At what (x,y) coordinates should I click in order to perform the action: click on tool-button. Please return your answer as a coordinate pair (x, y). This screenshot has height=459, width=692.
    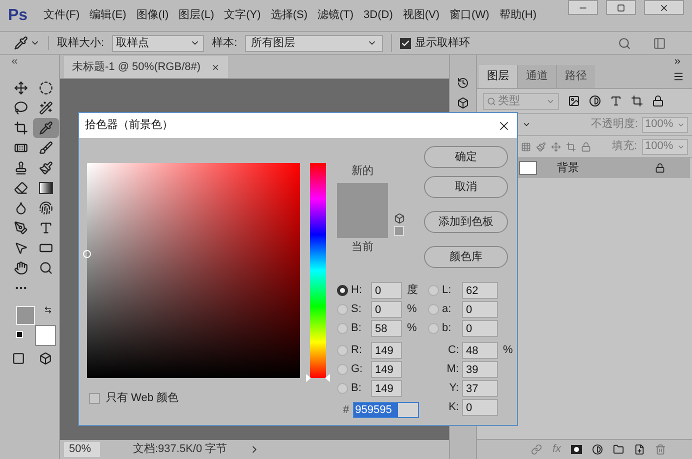
    Looking at the image, I should click on (45, 128).